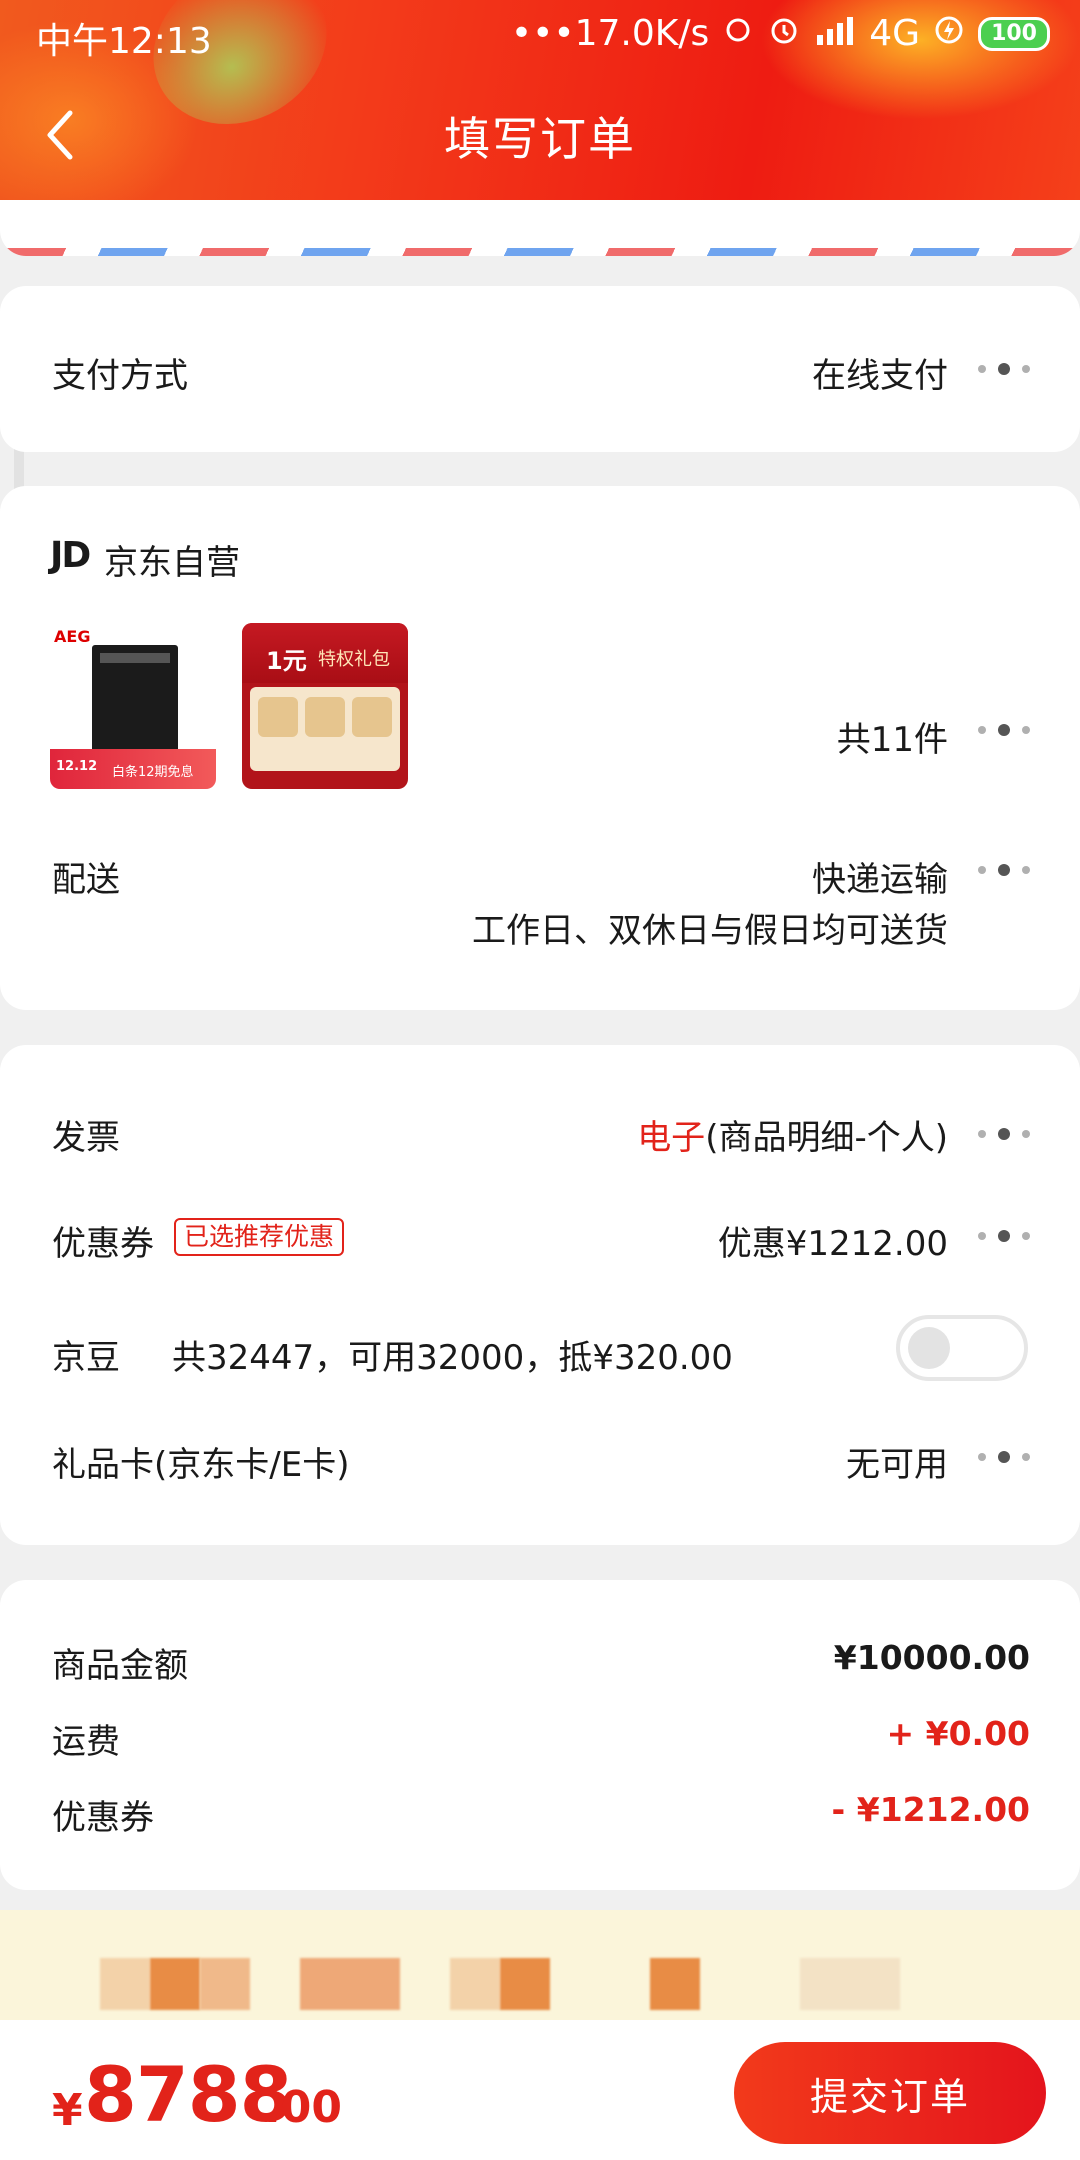 Image resolution: width=1080 pixels, height=2160 pixels. What do you see at coordinates (120, 376) in the screenshot?
I see `payment-label: 支付方式` at bounding box center [120, 376].